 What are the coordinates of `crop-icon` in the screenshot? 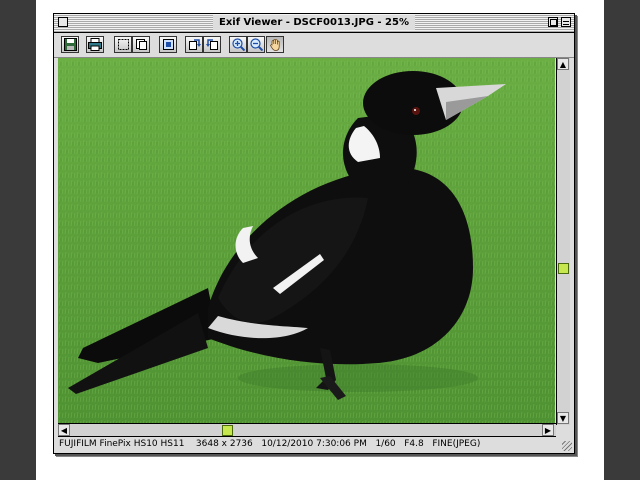 It's located at (168, 44).